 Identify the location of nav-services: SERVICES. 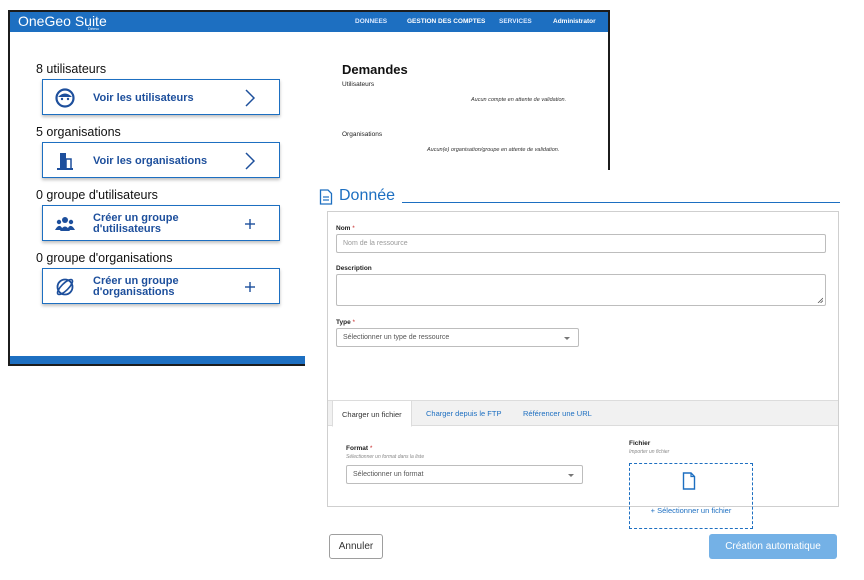
(515, 22).